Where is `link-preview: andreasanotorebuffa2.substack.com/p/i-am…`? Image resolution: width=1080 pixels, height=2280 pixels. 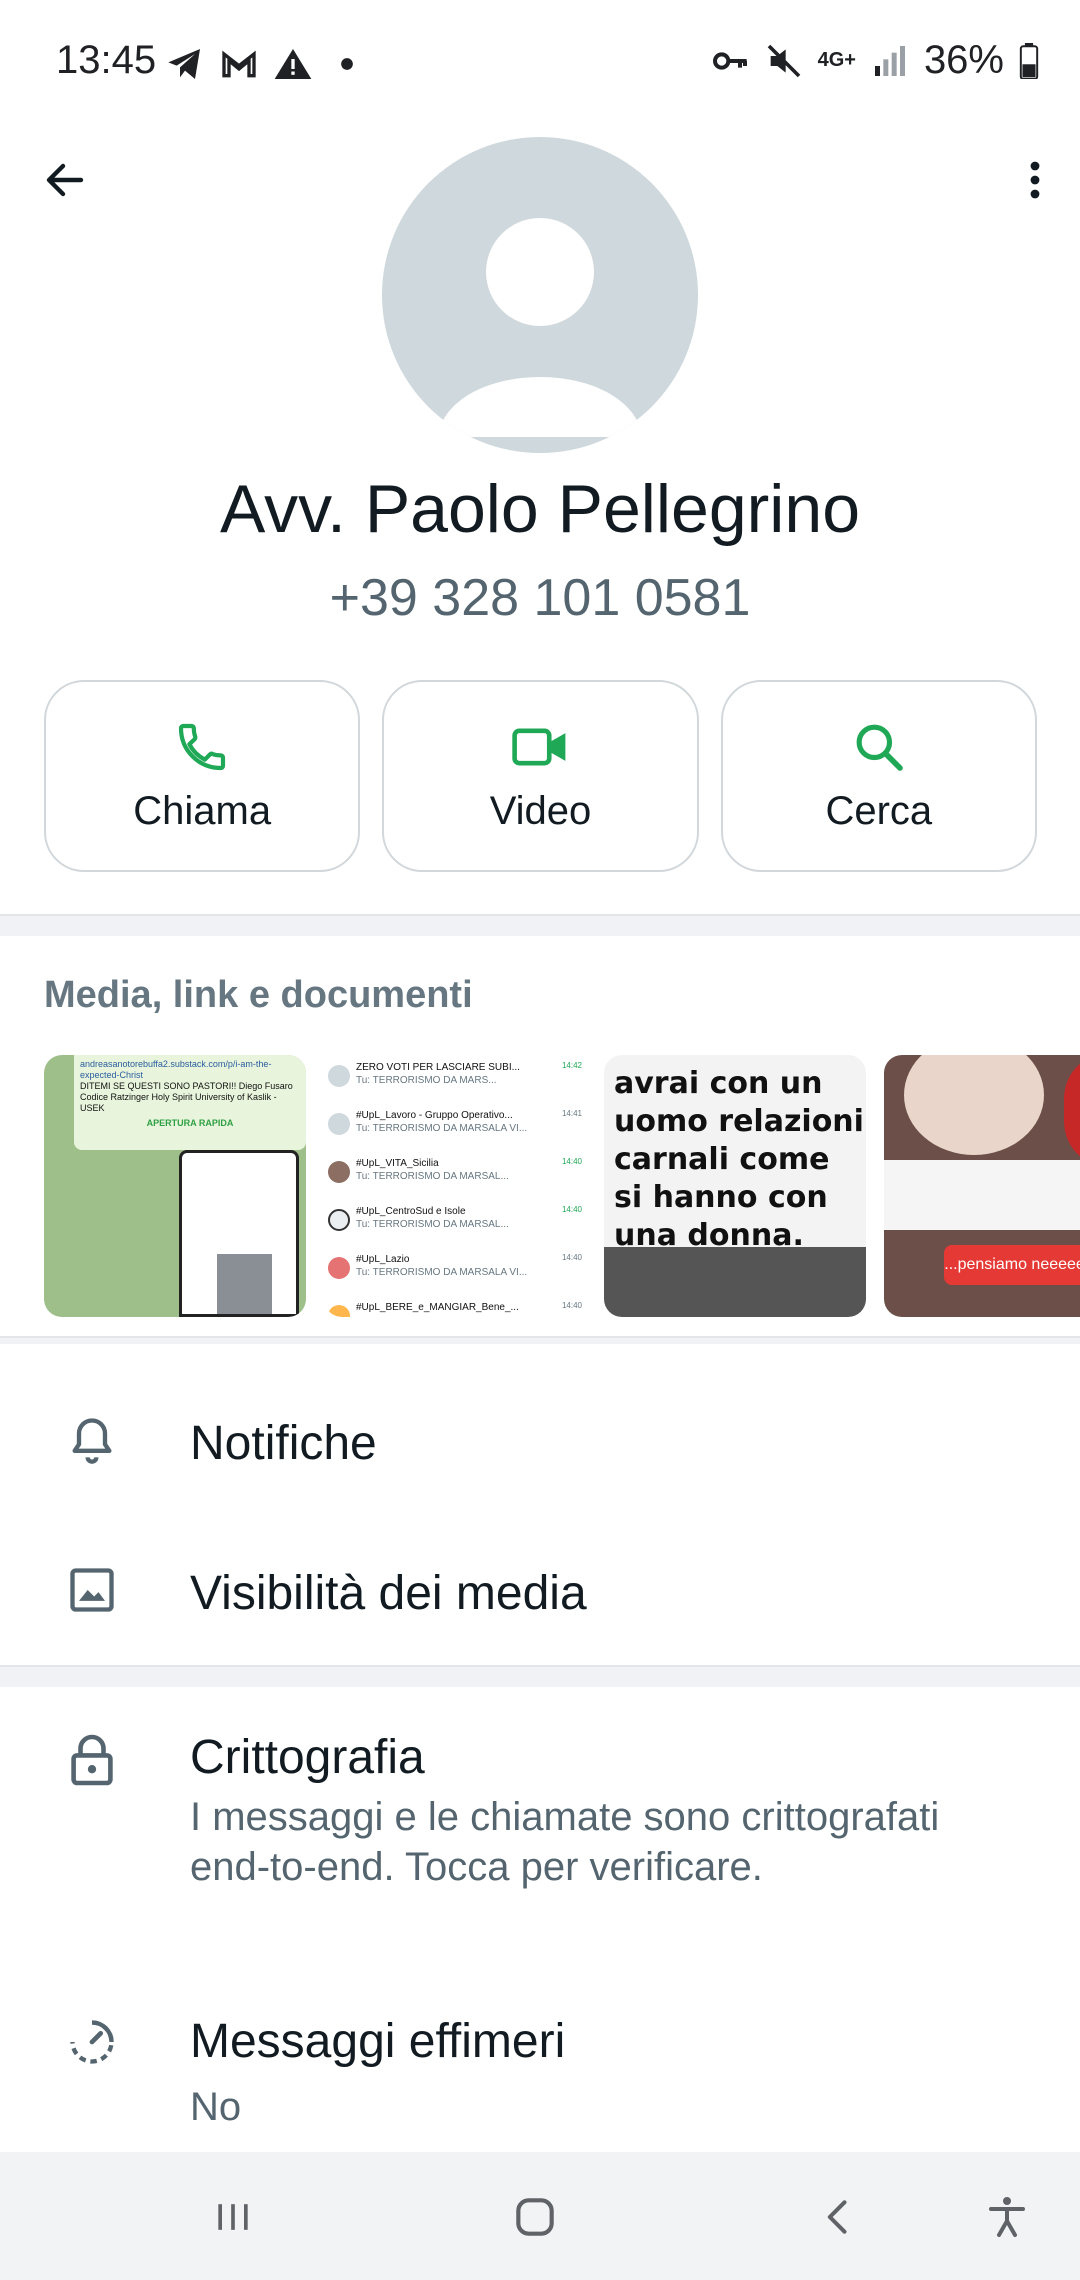 link-preview: andreasanotorebuffa2.substack.com/p/i-am… is located at coordinates (190, 1102).